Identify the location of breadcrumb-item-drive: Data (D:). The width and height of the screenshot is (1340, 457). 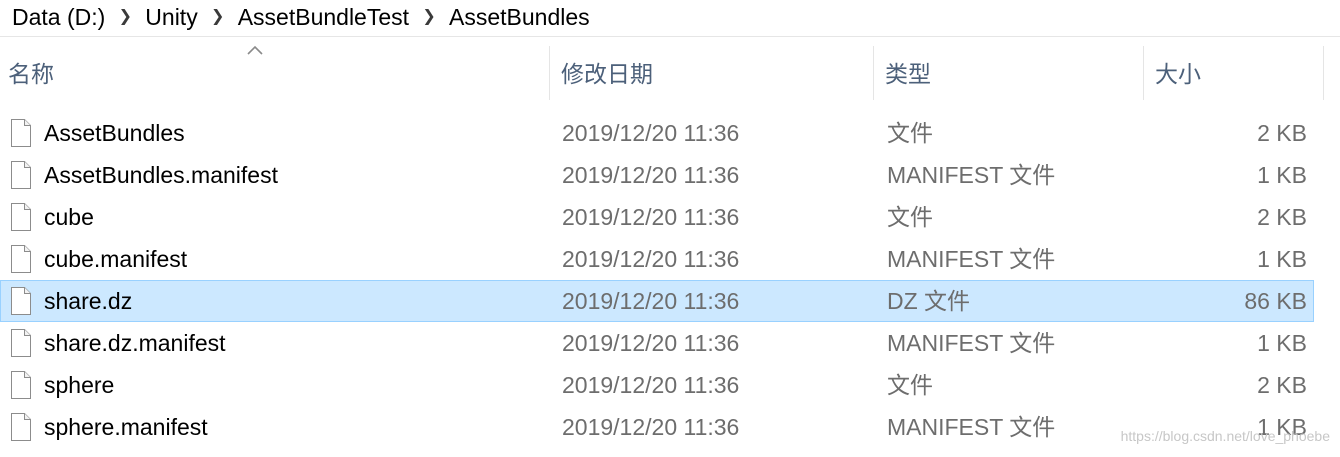
(58, 17).